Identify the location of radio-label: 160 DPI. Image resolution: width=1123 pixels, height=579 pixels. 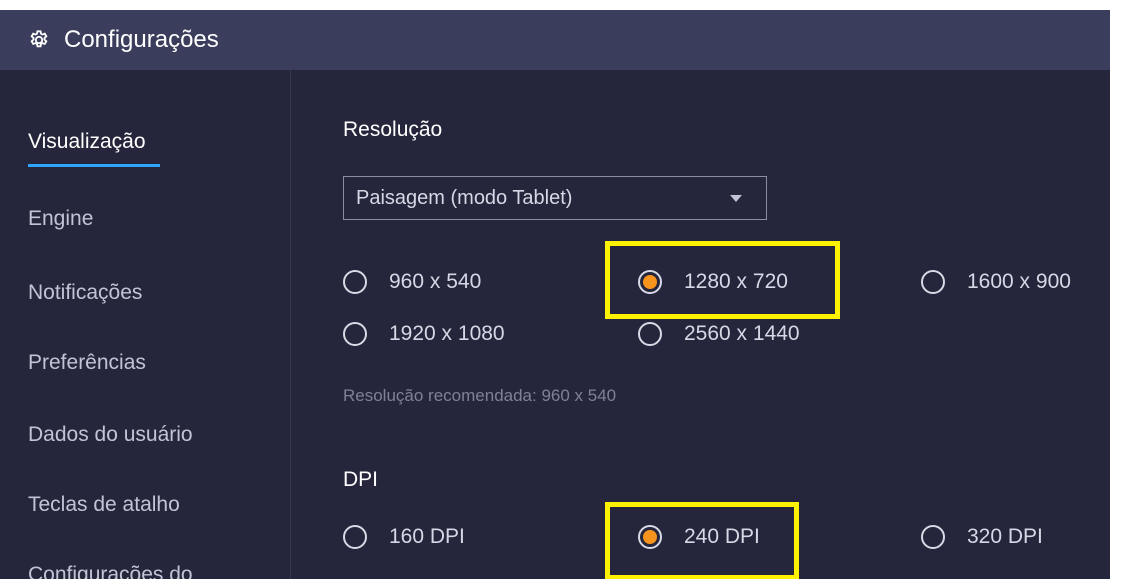
(427, 536).